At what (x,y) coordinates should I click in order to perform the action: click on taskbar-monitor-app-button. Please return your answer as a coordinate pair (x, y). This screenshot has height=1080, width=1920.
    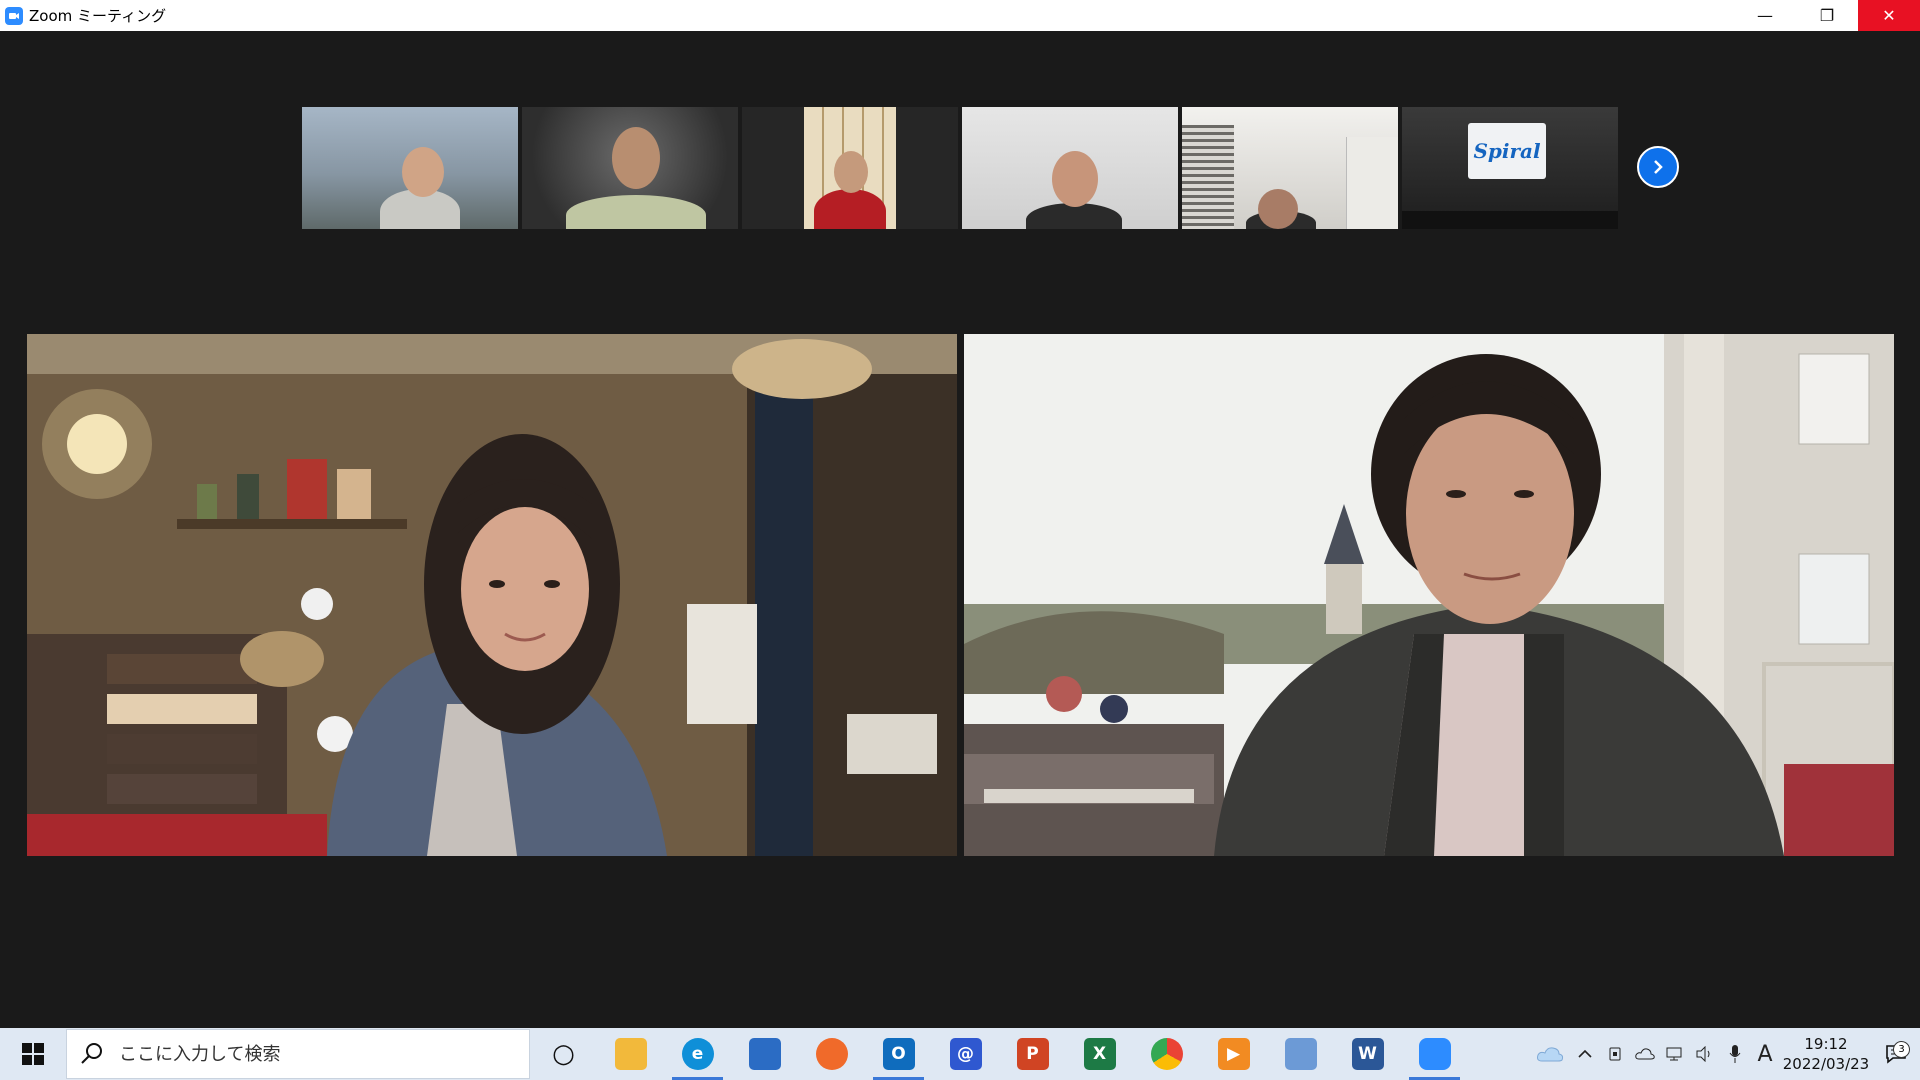
    Looking at the image, I should click on (1300, 1054).